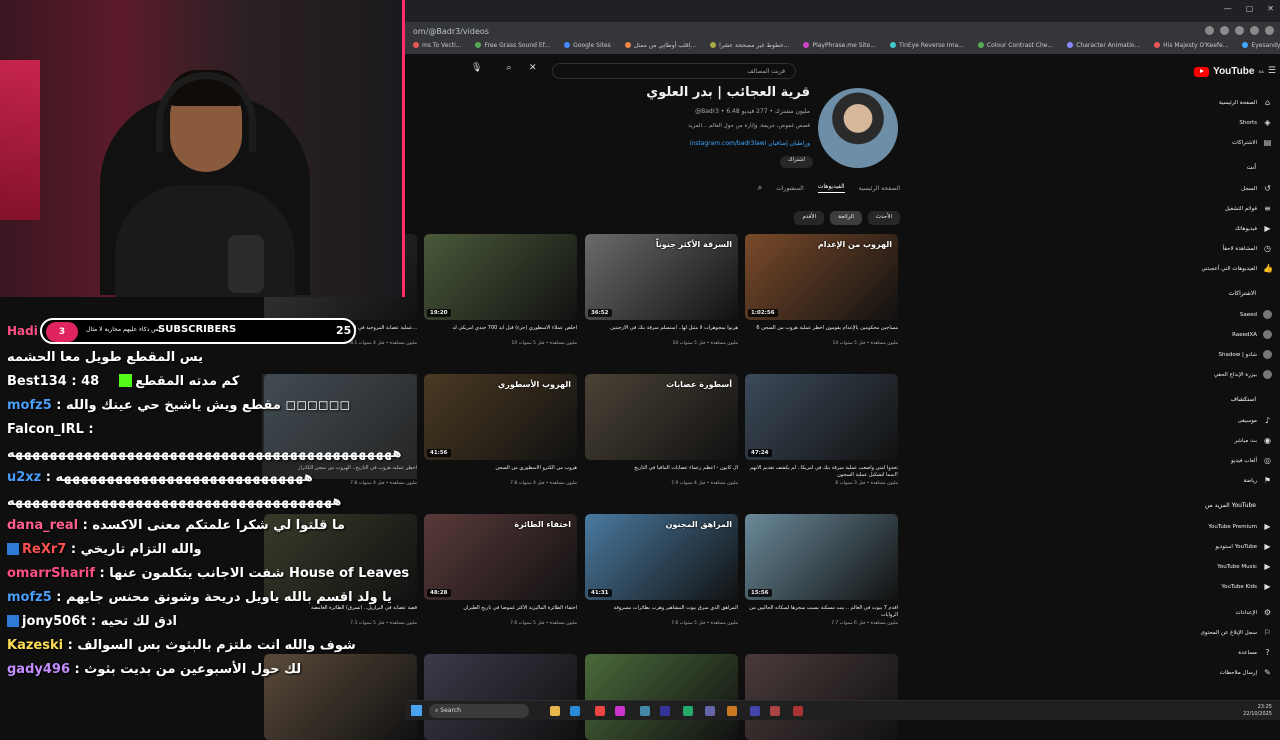 Image resolution: width=1280 pixels, height=740 pixels. I want to click on video-thumbnail: 15:56, so click(821, 557).